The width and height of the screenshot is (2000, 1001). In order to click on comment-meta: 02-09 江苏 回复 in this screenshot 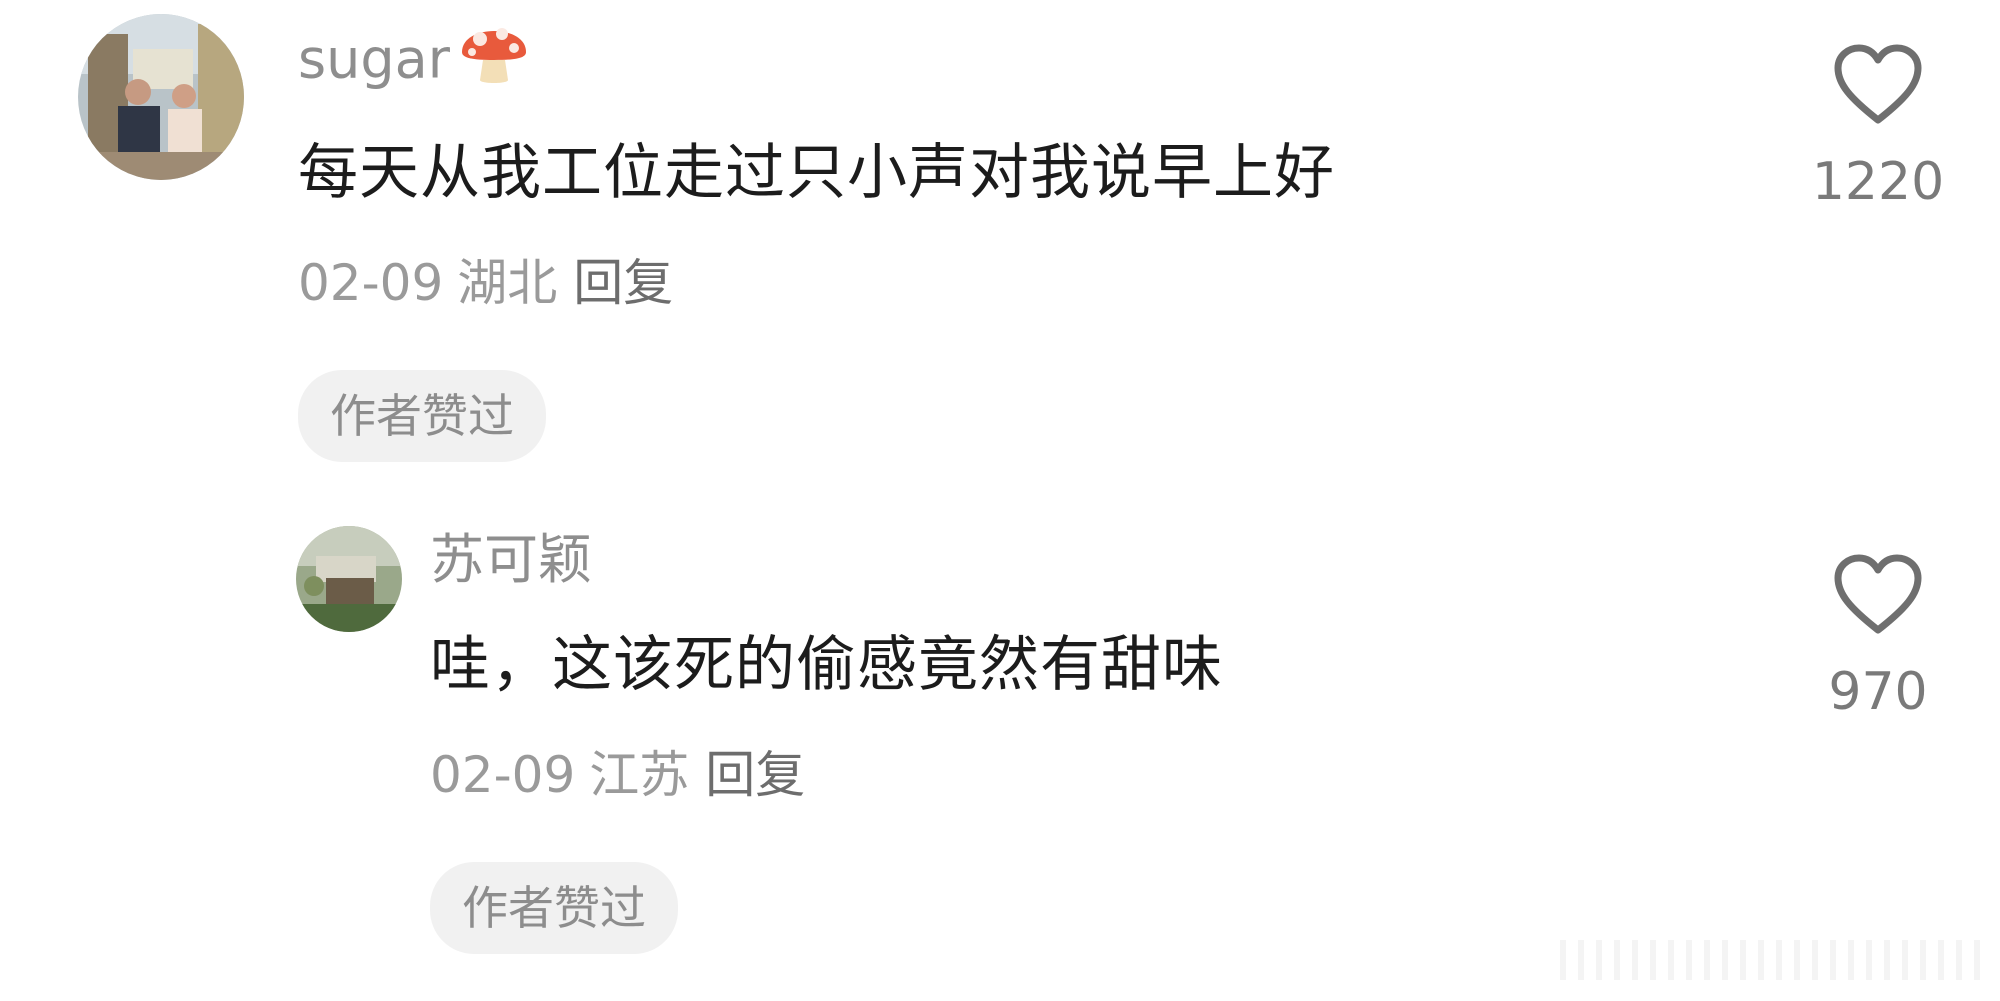, I will do `click(617, 775)`.